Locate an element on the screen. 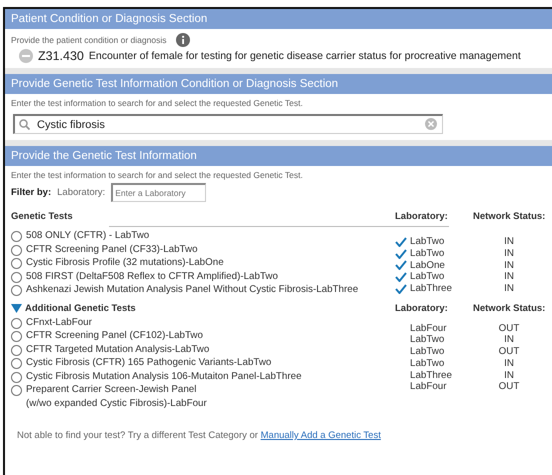 The width and height of the screenshot is (552, 475). add-test-link: Manually Add a Genetic Test is located at coordinates (320, 435).